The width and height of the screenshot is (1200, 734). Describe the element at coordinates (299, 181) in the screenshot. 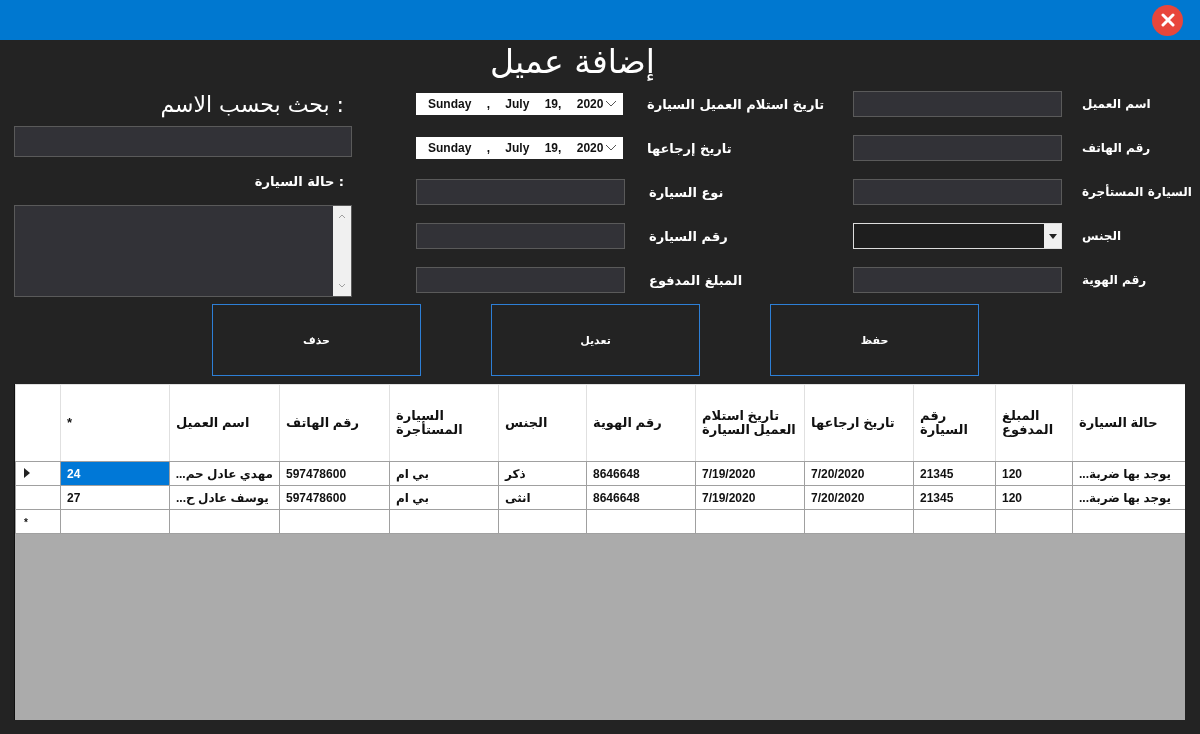

I see `car-status-label: حالة السيارة :` at that location.